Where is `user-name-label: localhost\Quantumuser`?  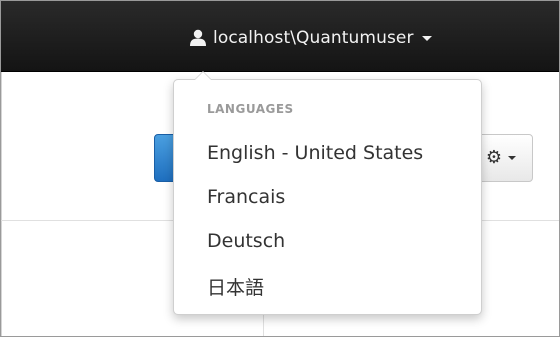 user-name-label: localhost\Quantumuser is located at coordinates (313, 38).